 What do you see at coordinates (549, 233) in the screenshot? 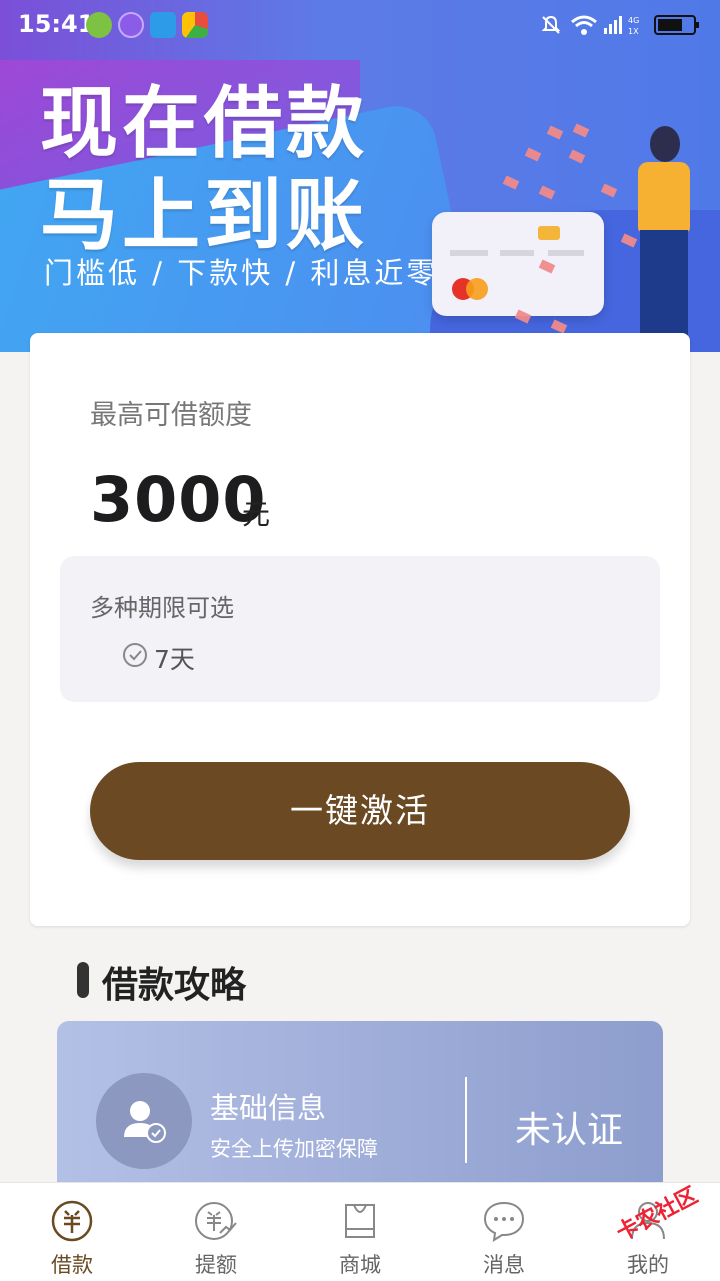
I see `card-chip` at bounding box center [549, 233].